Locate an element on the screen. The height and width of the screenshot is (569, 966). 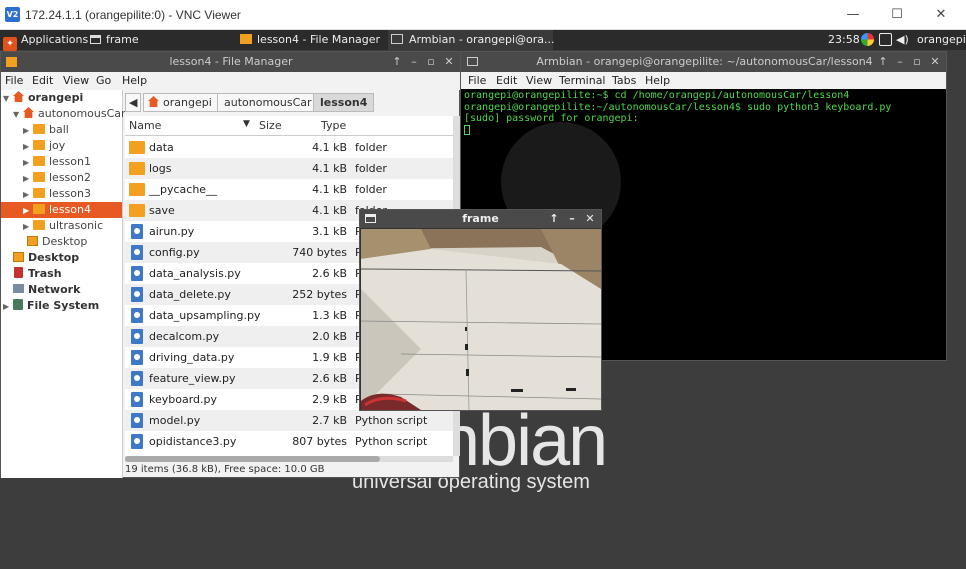
file-name: data is located at coordinates (161, 147).